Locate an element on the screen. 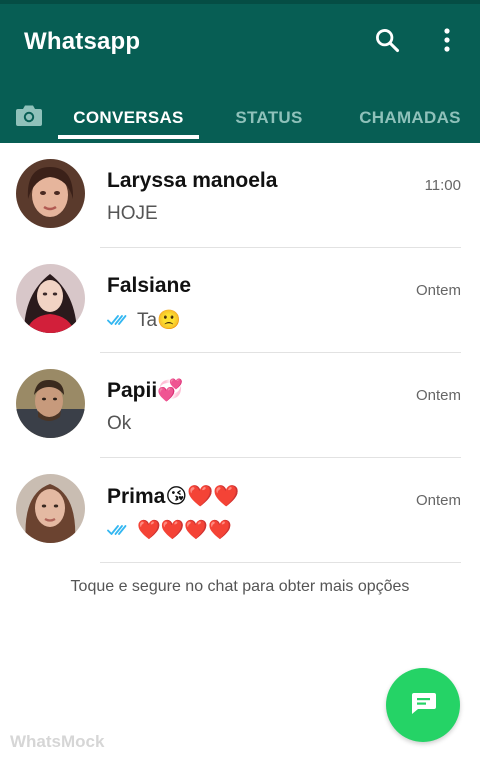 This screenshot has width=480, height=762. chat-row-laryssa: Laryssa manoela 11:00 HOJE is located at coordinates (240, 195).